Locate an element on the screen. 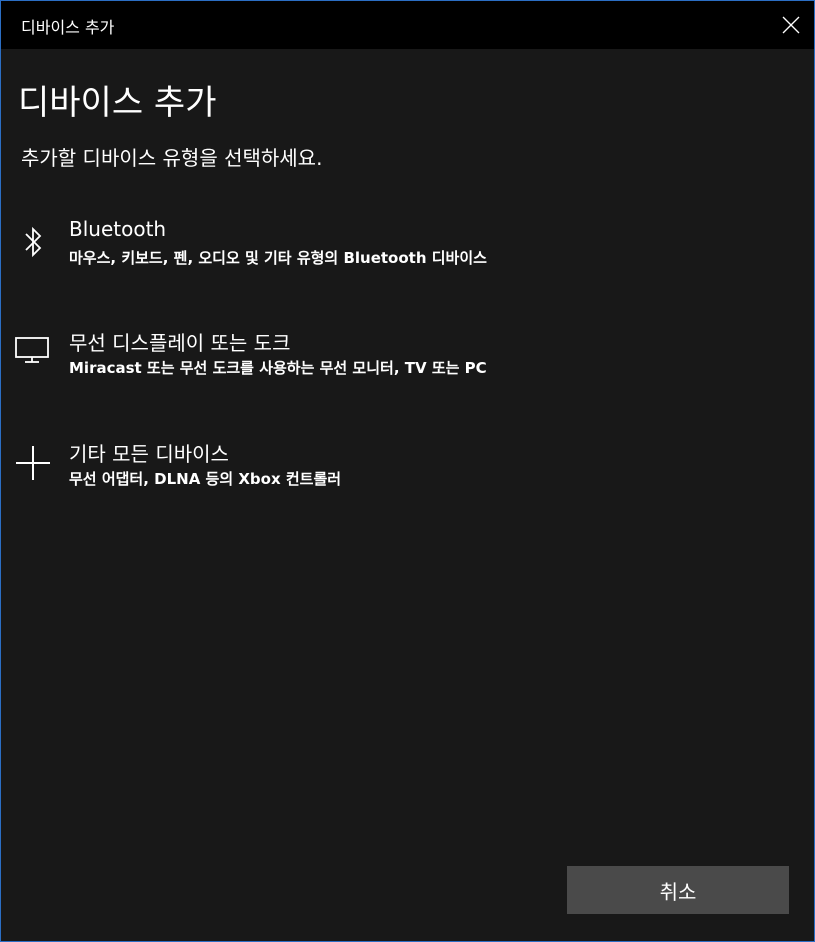 The height and width of the screenshot is (942, 815). window-title: 디바이스 추가 is located at coordinates (68, 27).